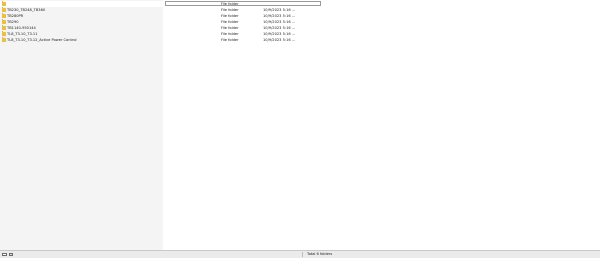  Describe the element at coordinates (4, 254) in the screenshot. I see `list-view-icon` at that location.